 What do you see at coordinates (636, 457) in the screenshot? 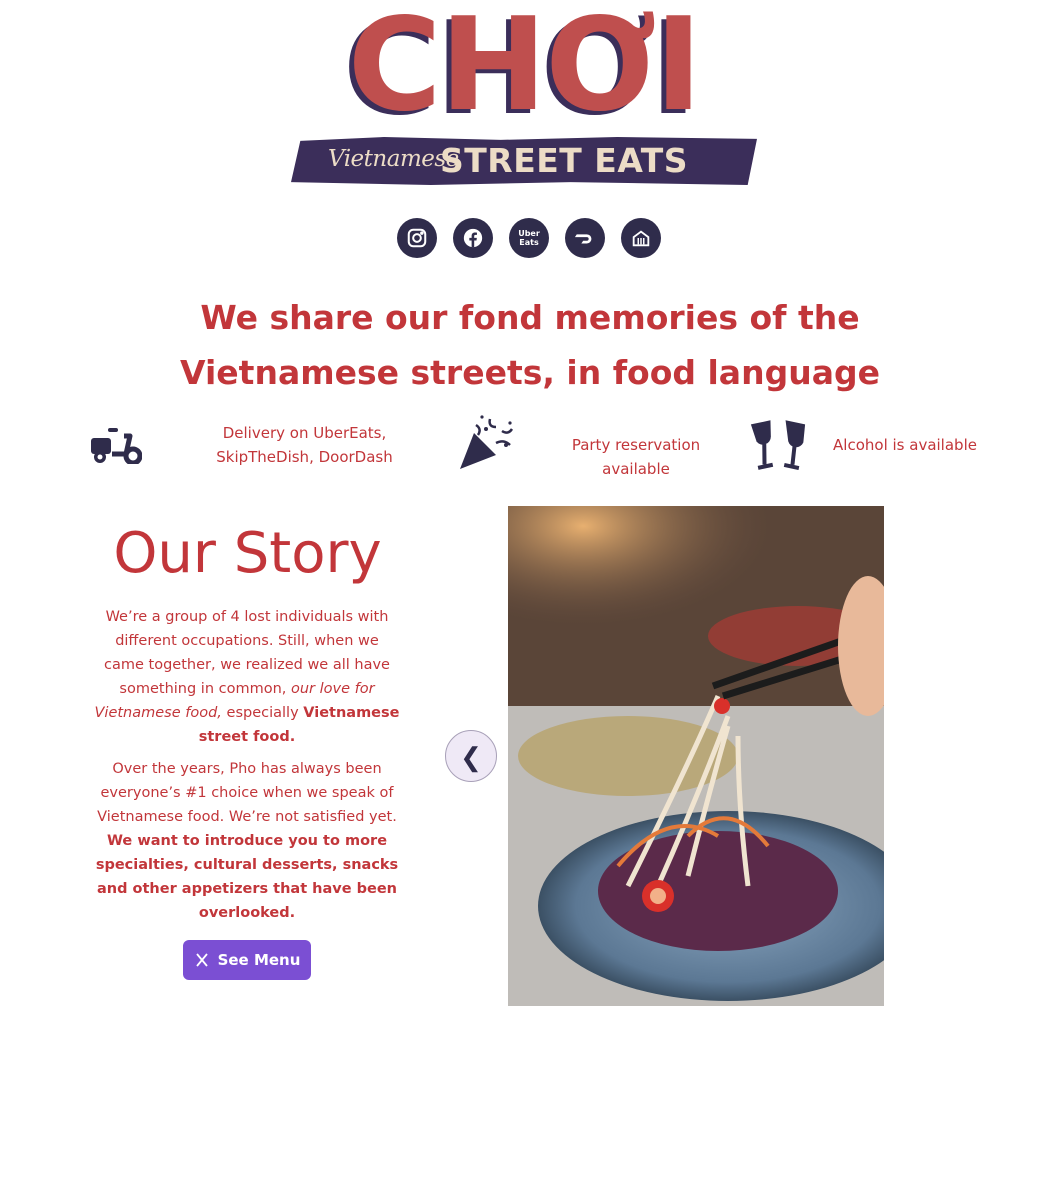
I see `party-feature-text: Party reservation available` at bounding box center [636, 457].